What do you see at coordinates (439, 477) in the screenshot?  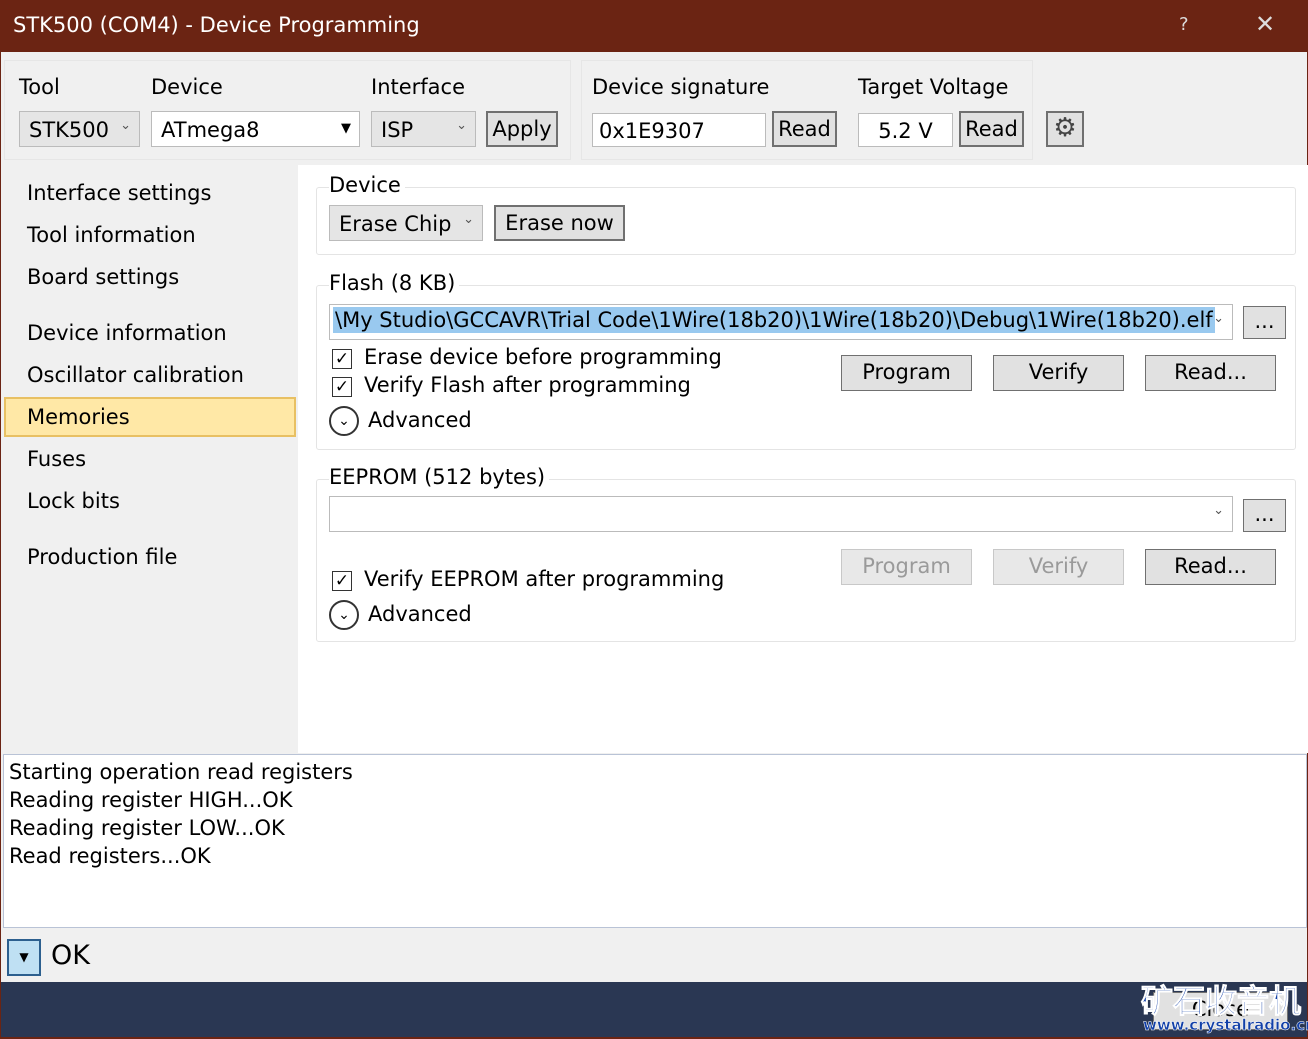 I see `eeprom-group-title: EEPROM (512 bytes)` at bounding box center [439, 477].